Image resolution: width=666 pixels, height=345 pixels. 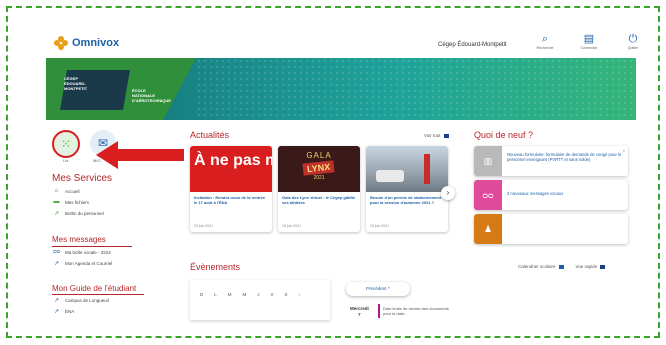 What do you see at coordinates (215, 267) in the screenshot?
I see `evenements-title: Évènements` at bounding box center [215, 267].